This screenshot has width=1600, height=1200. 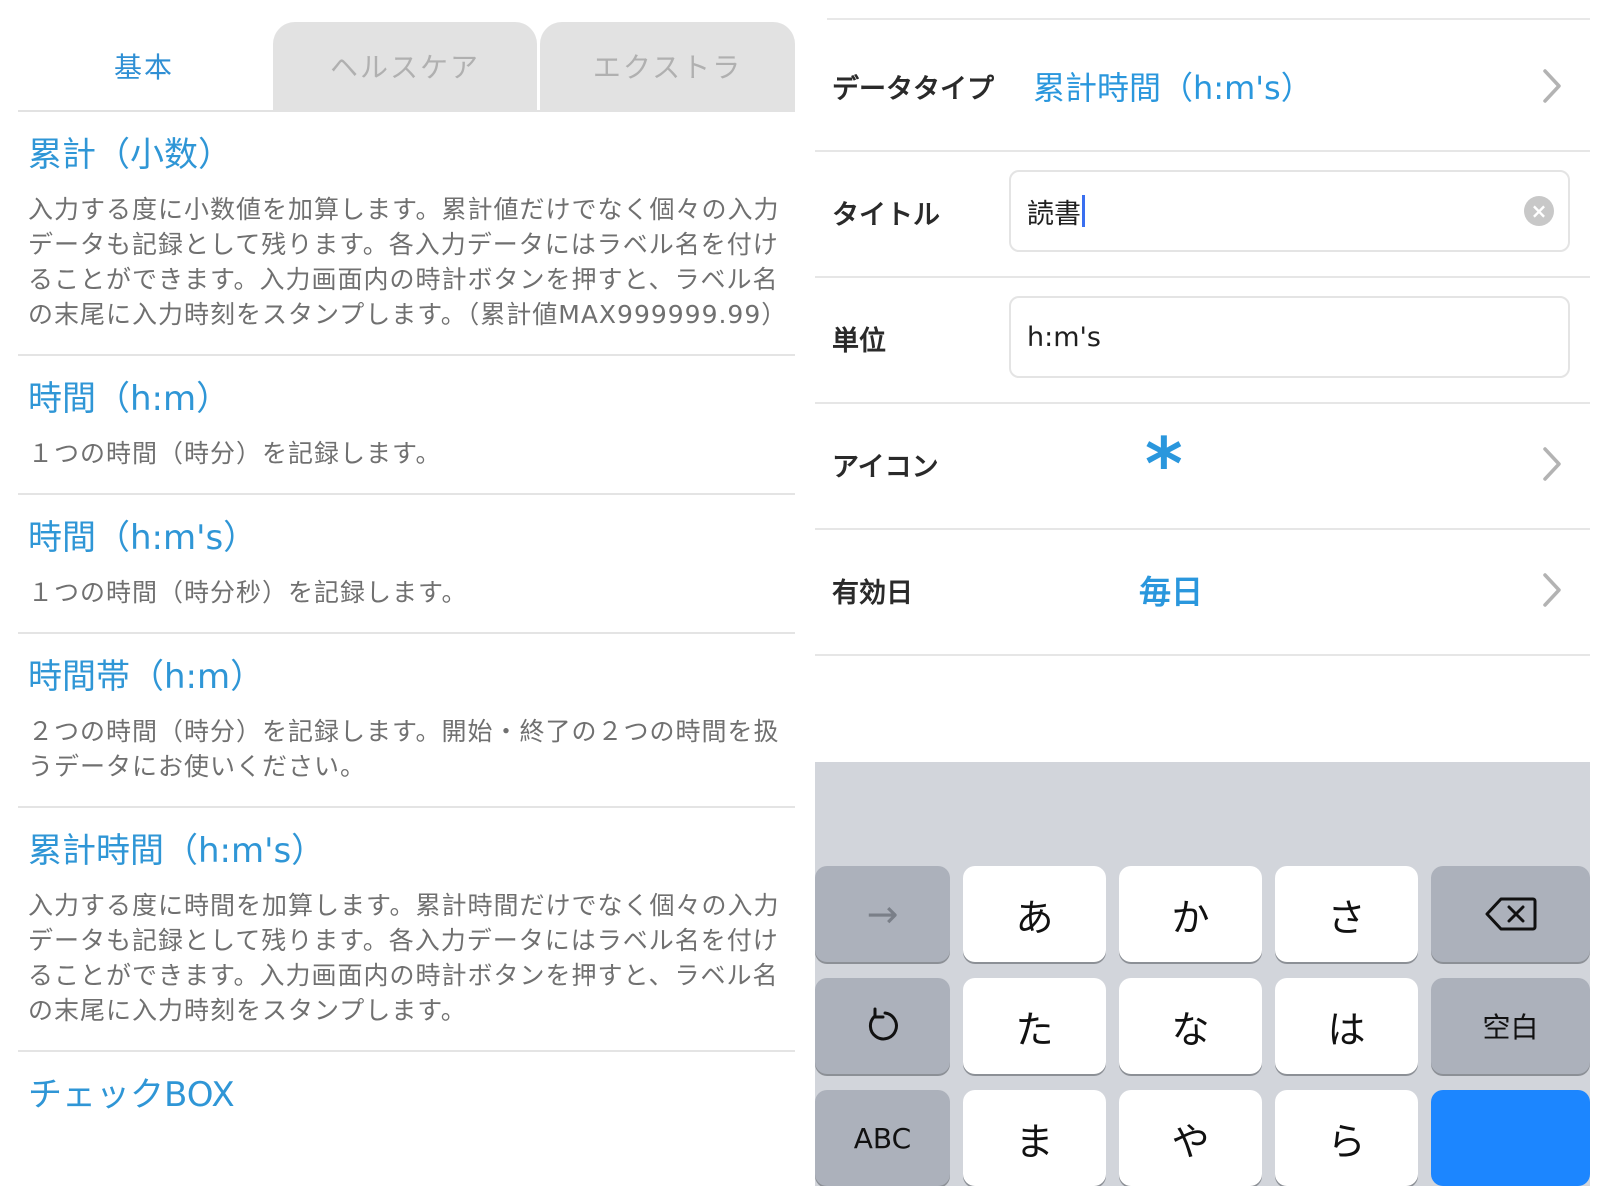 I want to click on list-item-time-hms: 時間（h:m's） １つの時間（時分秒）を記録します。, so click(x=406, y=564).